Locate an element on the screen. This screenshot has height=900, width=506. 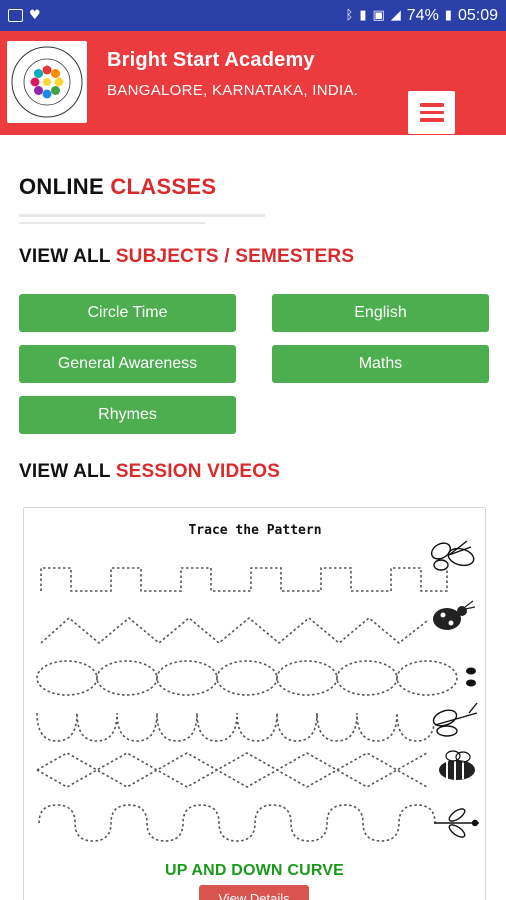
volte-icon: ▮ is located at coordinates (363, 15).